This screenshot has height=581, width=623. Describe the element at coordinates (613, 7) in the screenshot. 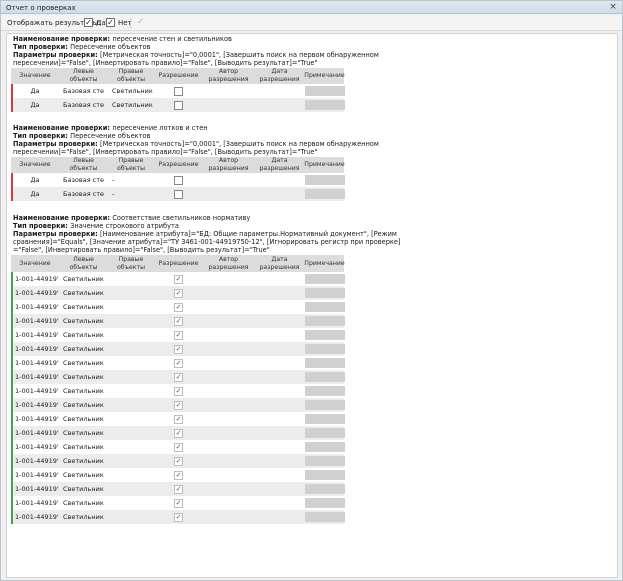

I see `close-icon: ×` at that location.